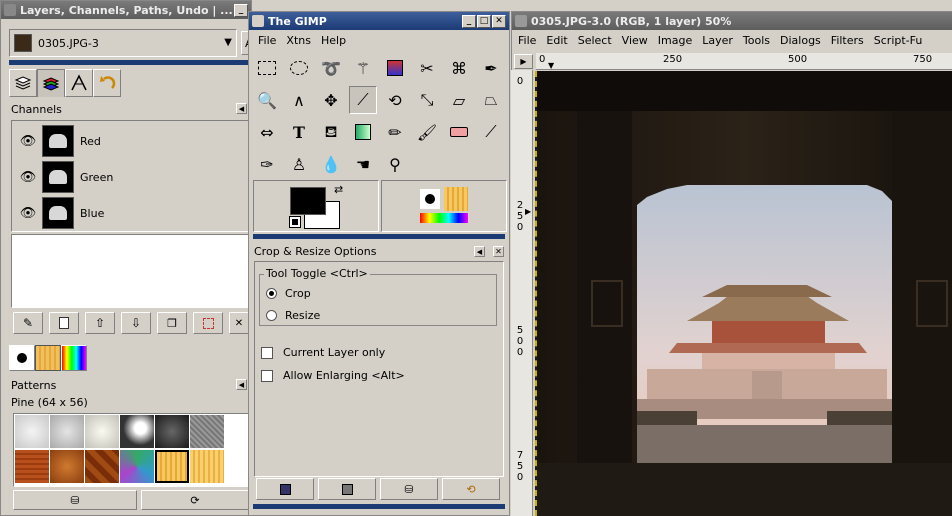 This screenshot has height=516, width=952. I want to click on text-tool: T, so click(299, 132).